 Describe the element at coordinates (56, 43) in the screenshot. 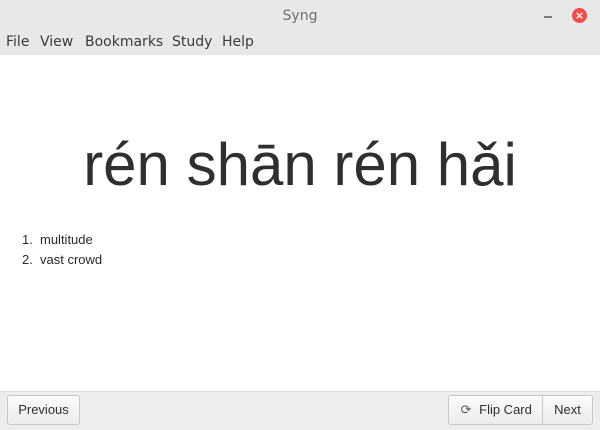

I see `menu-view: View` at that location.